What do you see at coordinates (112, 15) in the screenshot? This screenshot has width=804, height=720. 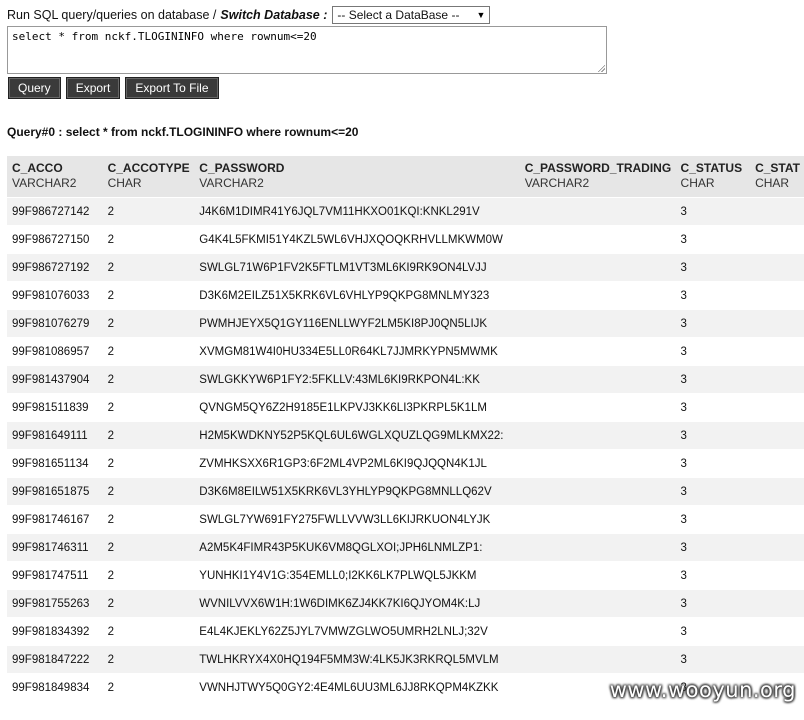 I see `run-sql-label: Run SQL query/queries on database /` at bounding box center [112, 15].